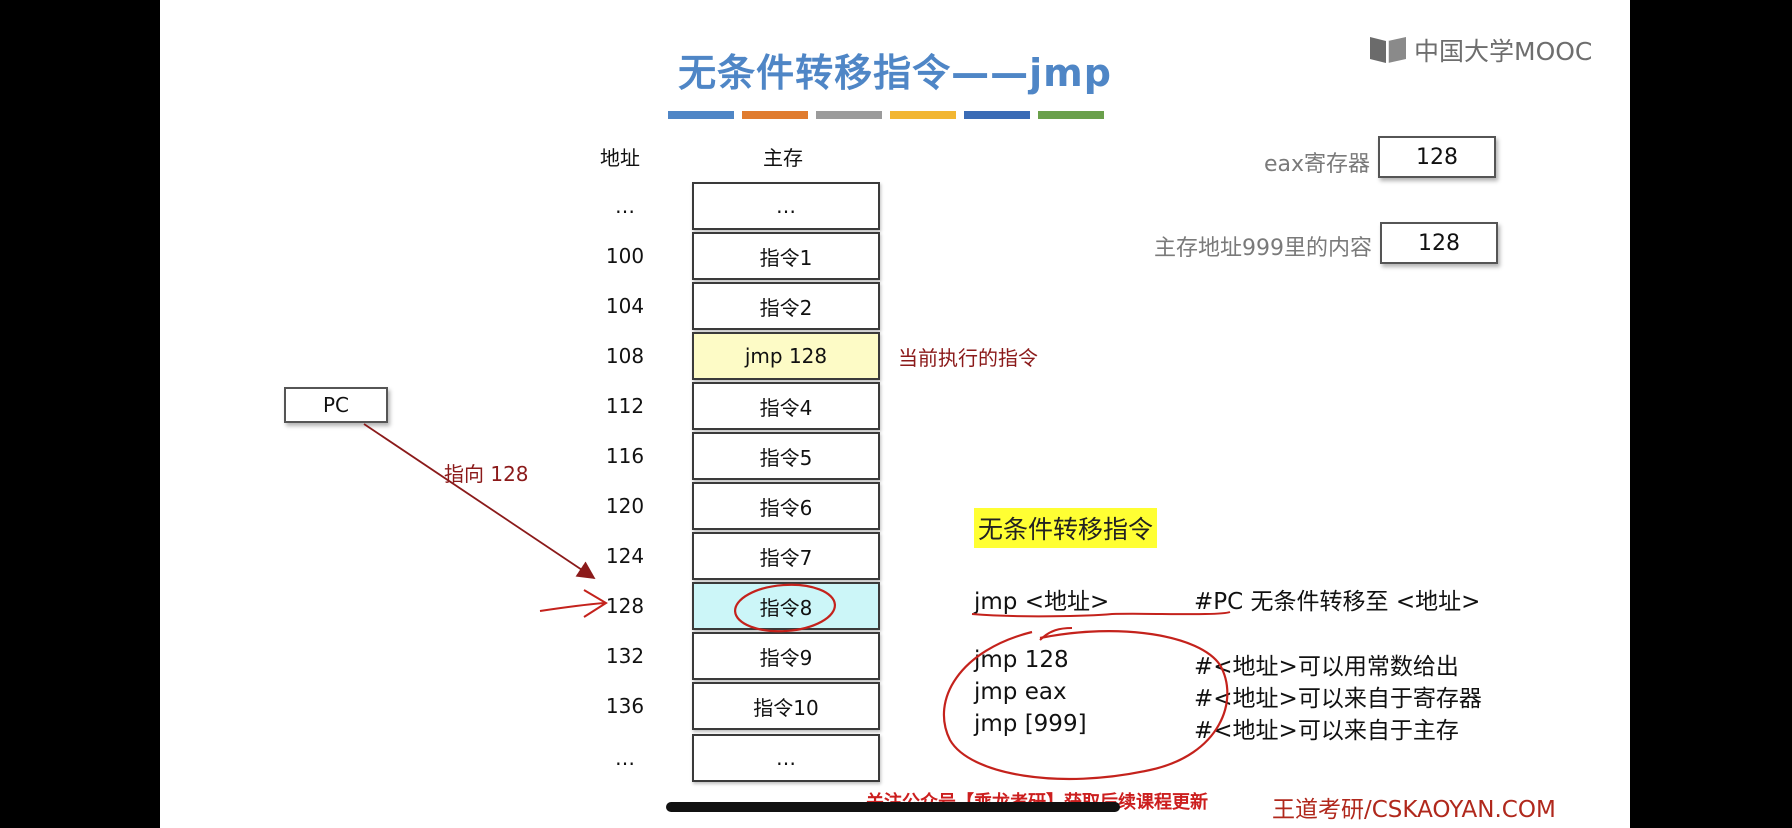 Image resolution: width=1792 pixels, height=828 pixels. Describe the element at coordinates (479, 501) in the screenshot. I see `pc-pointer-arrow` at that location.